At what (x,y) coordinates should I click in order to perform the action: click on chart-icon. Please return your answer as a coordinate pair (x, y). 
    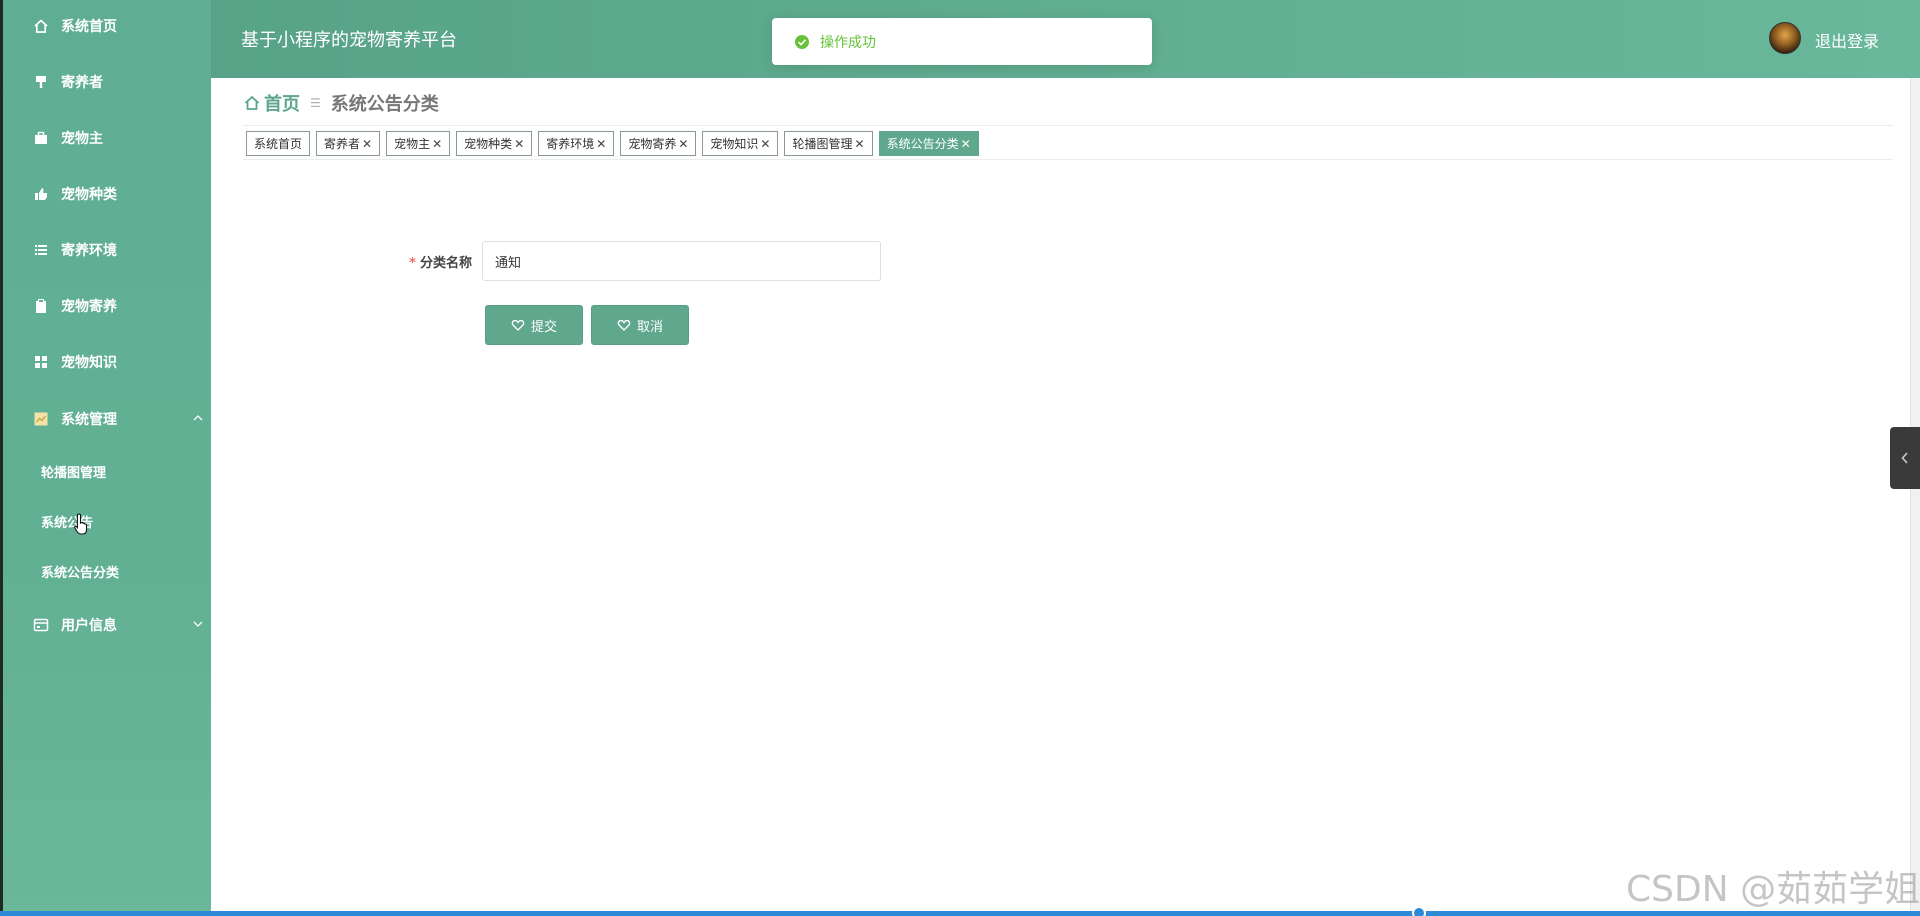
    Looking at the image, I should click on (41, 419).